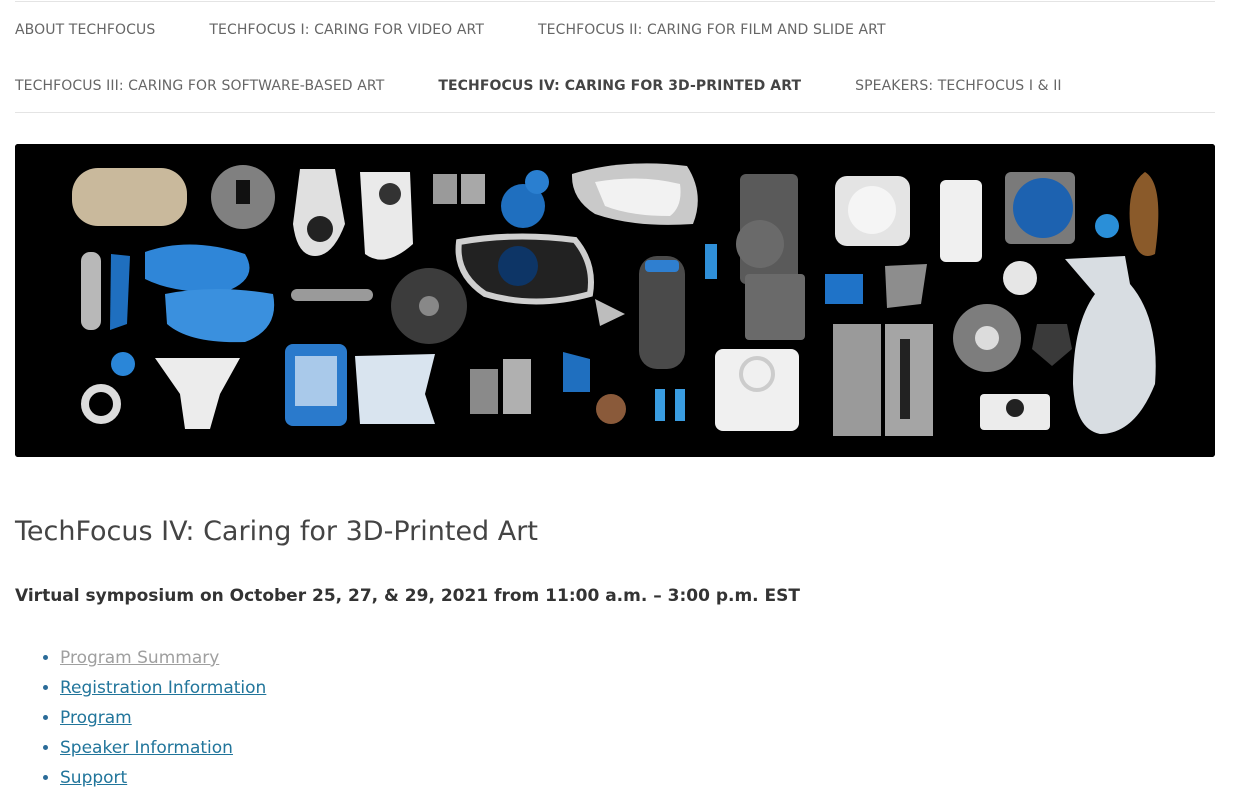 This screenshot has height=812, width=1247. Describe the element at coordinates (91, 291) in the screenshot. I see `handle-object` at that location.